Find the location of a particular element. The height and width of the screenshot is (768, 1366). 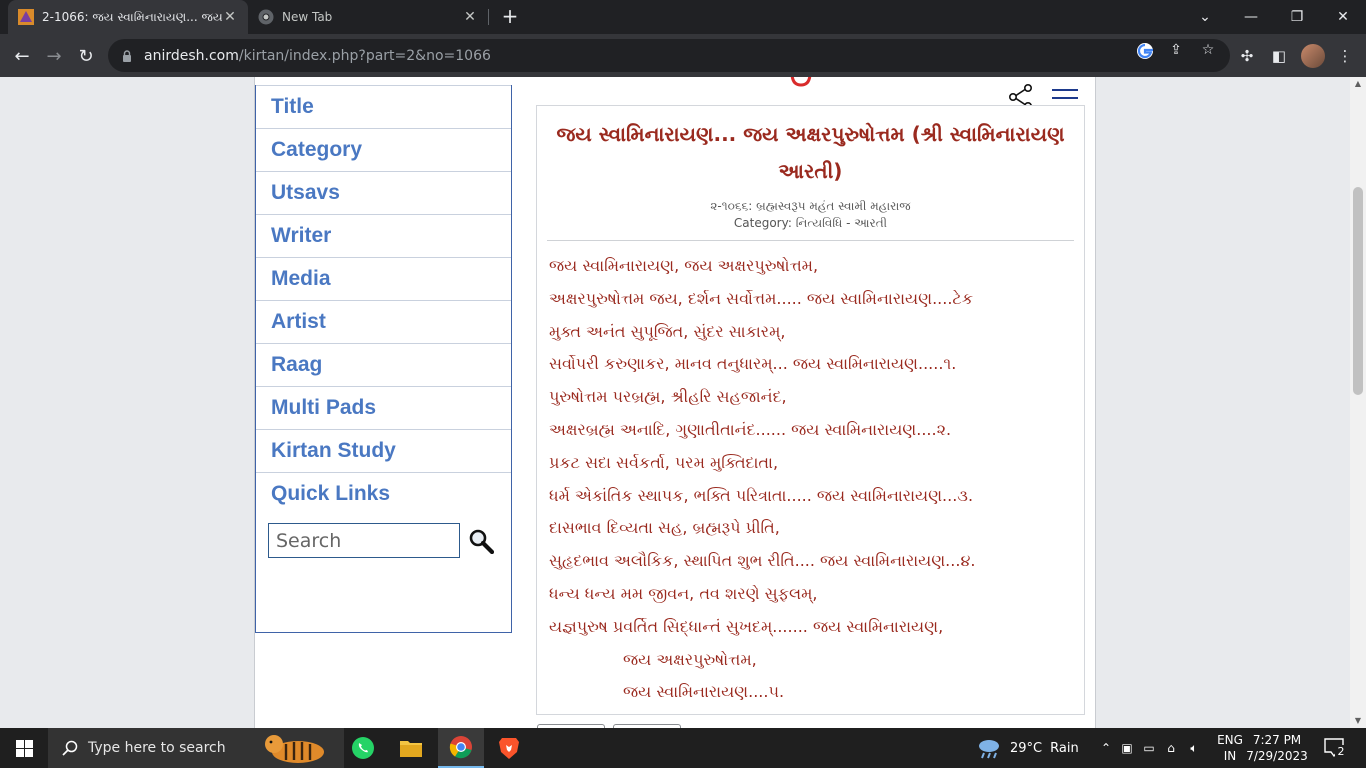

chrome-menu-icon: ⋮ is located at coordinates (1345, 56).